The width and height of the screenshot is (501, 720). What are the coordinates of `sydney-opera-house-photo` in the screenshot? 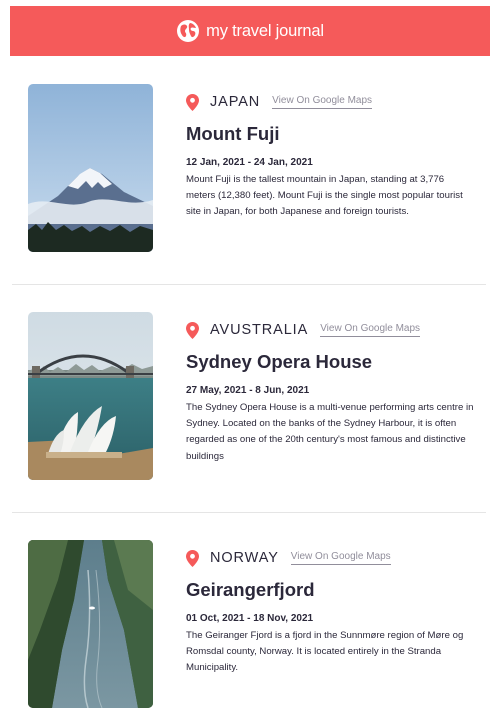 It's located at (90, 396).